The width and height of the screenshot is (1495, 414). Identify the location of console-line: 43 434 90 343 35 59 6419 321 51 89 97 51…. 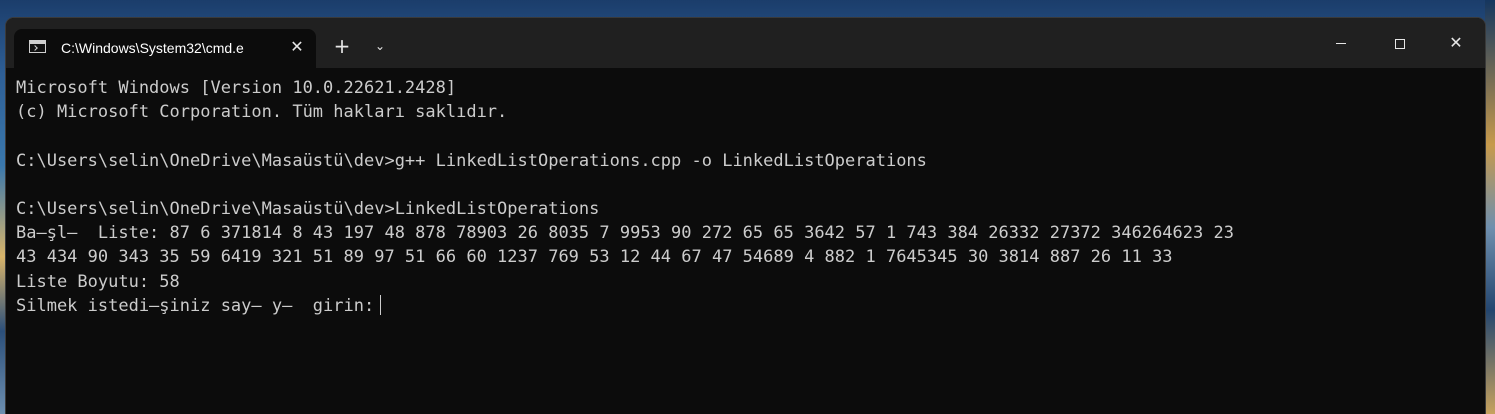
(594, 257).